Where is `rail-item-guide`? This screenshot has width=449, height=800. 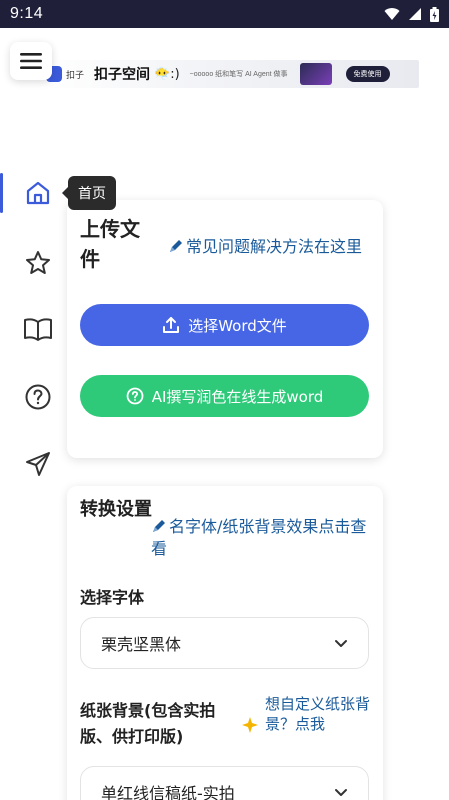 rail-item-guide is located at coordinates (38, 329).